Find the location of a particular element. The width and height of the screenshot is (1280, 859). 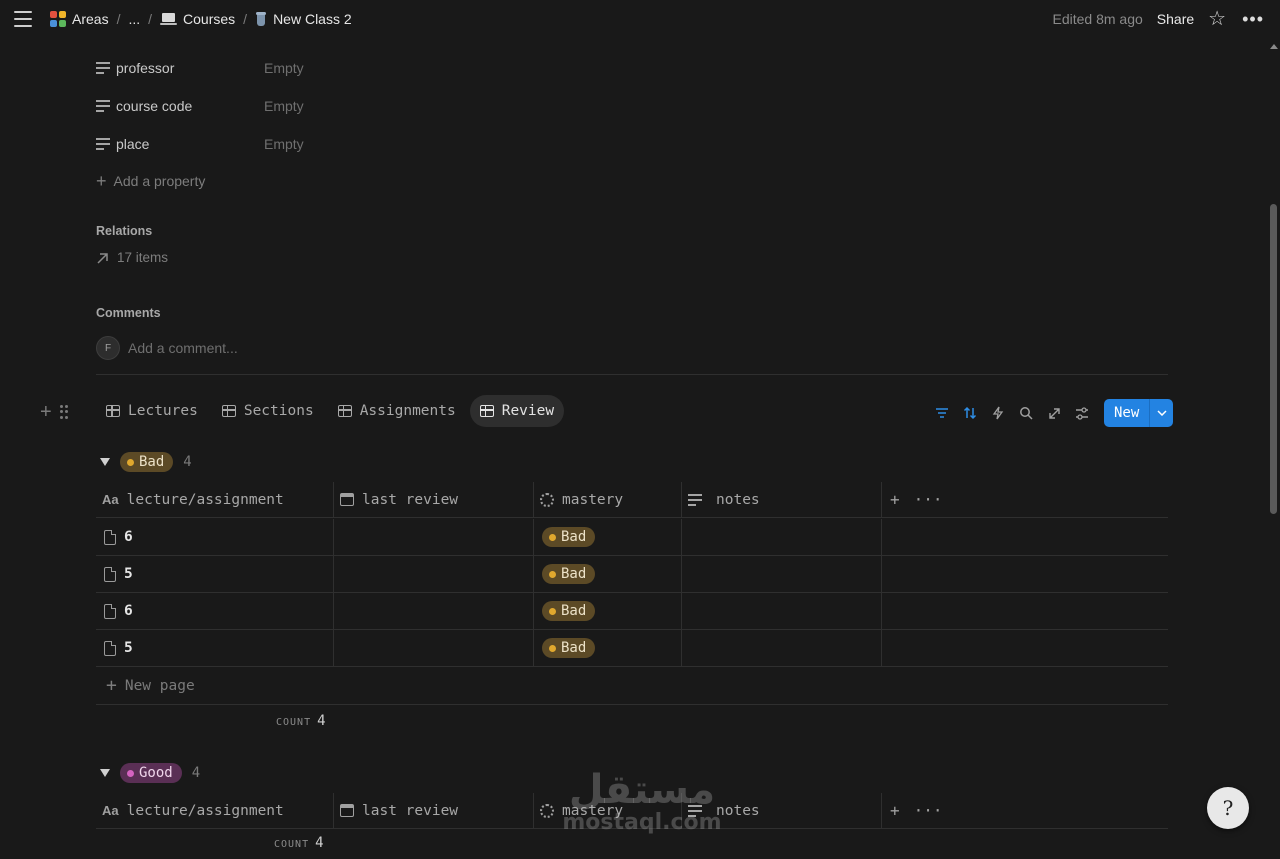

breadcrumb-label: New Class 2 is located at coordinates (312, 19).